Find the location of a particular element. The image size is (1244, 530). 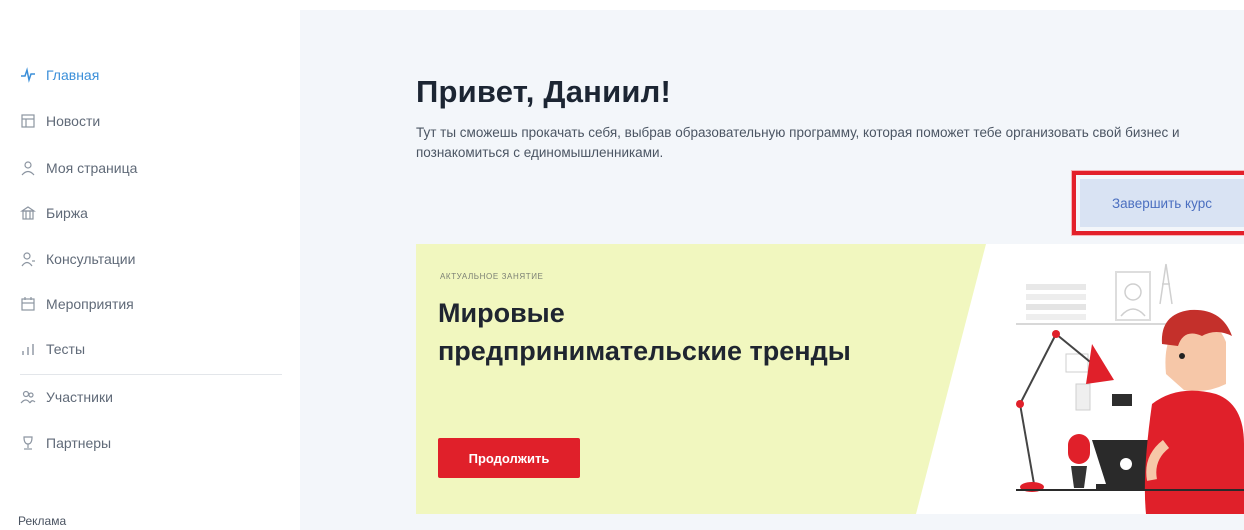

sidebar-item-my-page: Моя страница is located at coordinates (78, 168).